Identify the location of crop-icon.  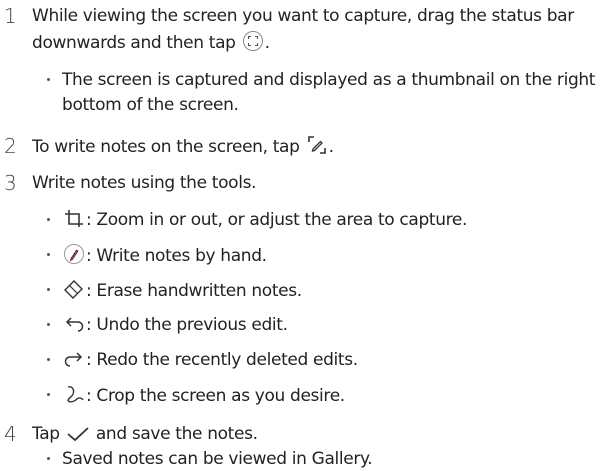
(74, 219).